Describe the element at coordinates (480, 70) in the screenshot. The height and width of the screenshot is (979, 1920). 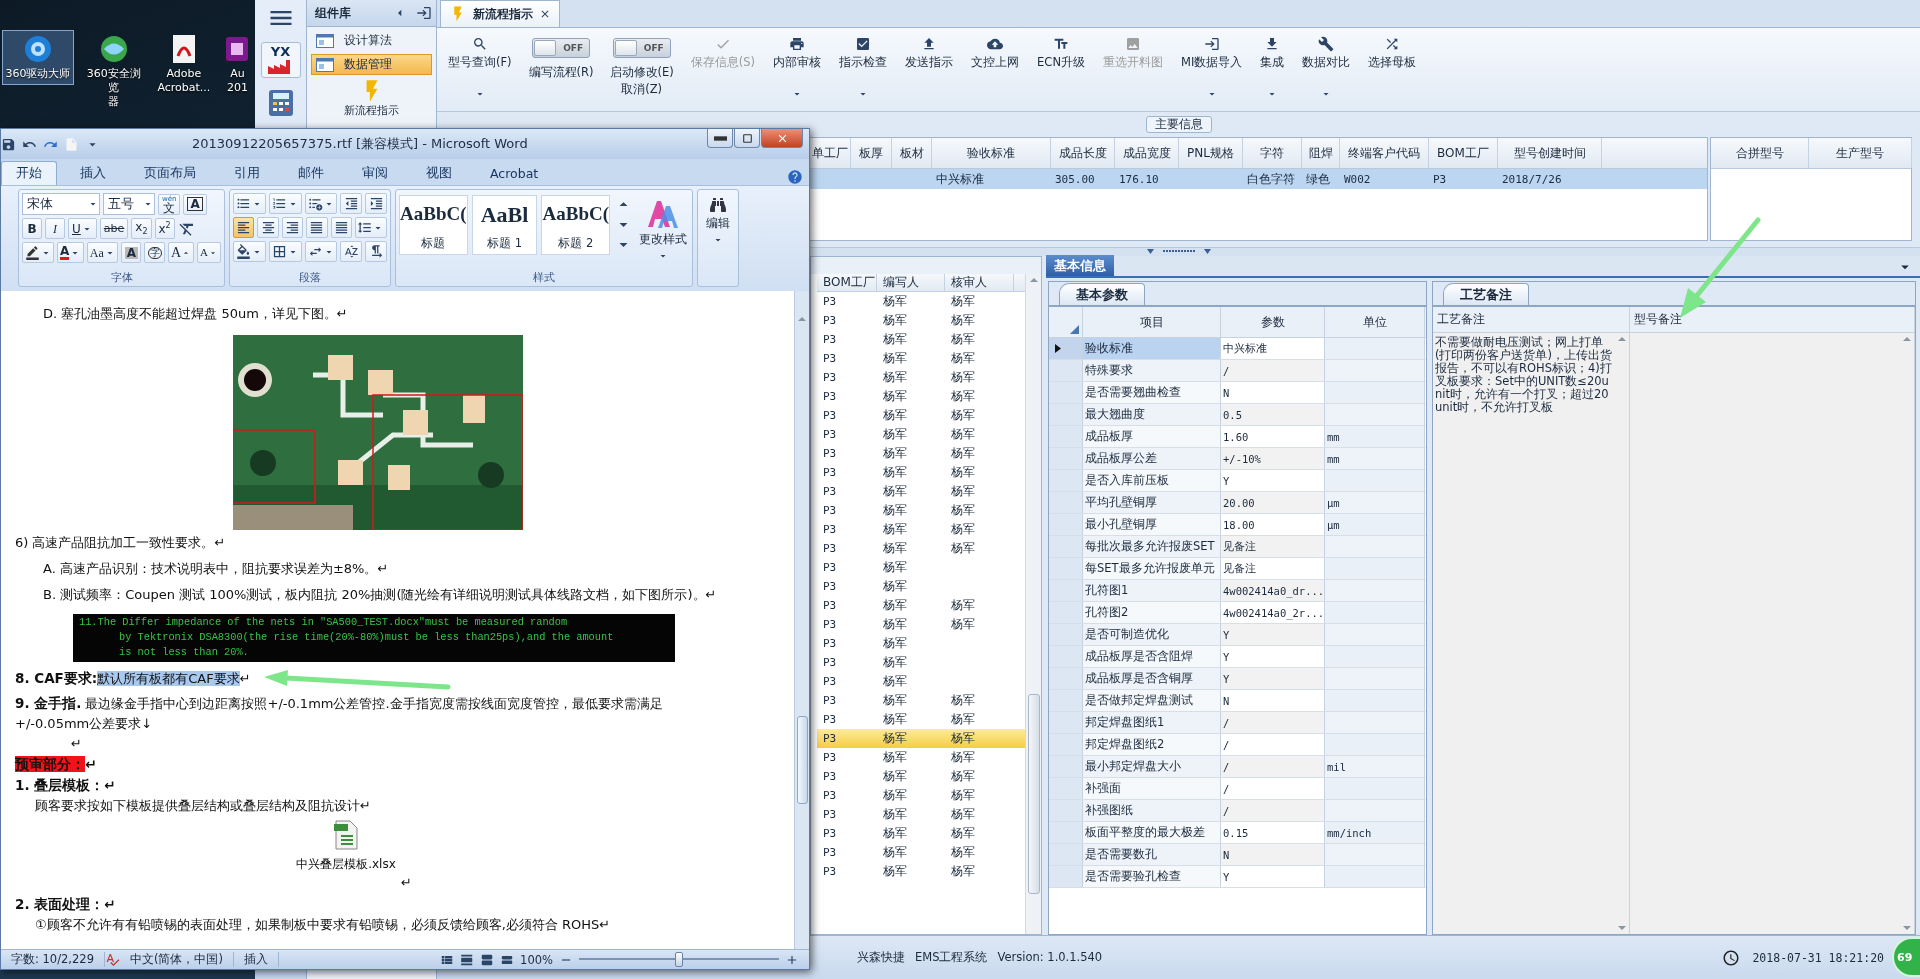
I see `toolbar-button: 型号查询(F)` at that location.